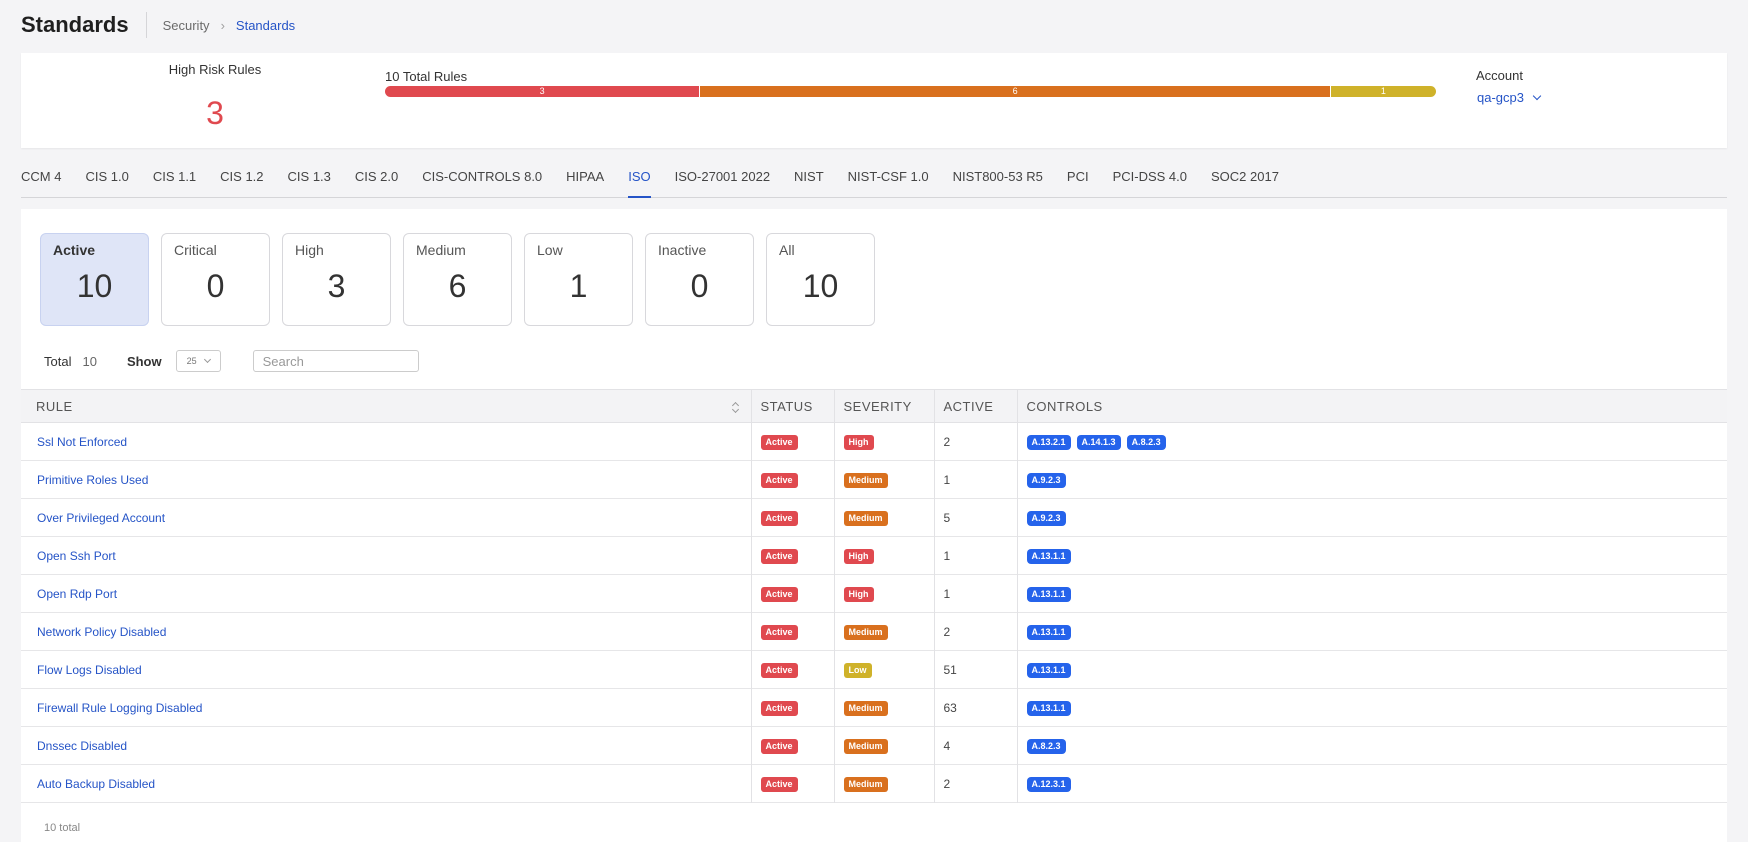 This screenshot has width=1748, height=842. I want to click on status-card-critical: Critical 0, so click(215, 279).